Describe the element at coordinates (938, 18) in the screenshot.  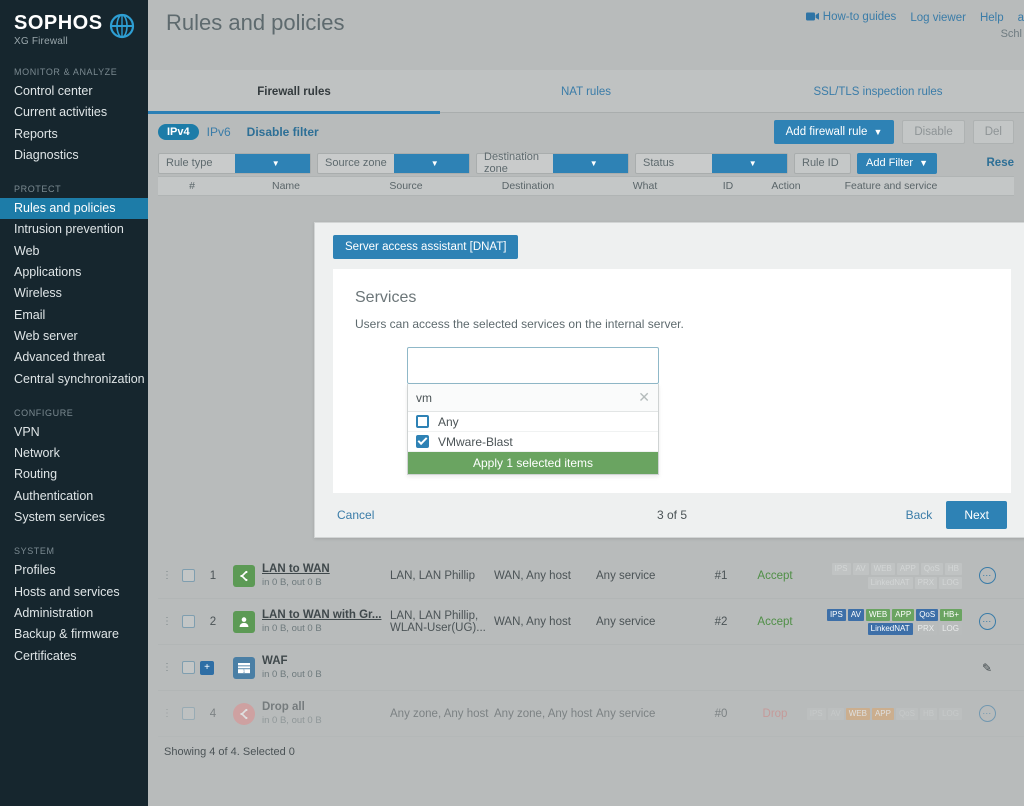
I see `log-viewer-link: Log viewer` at that location.